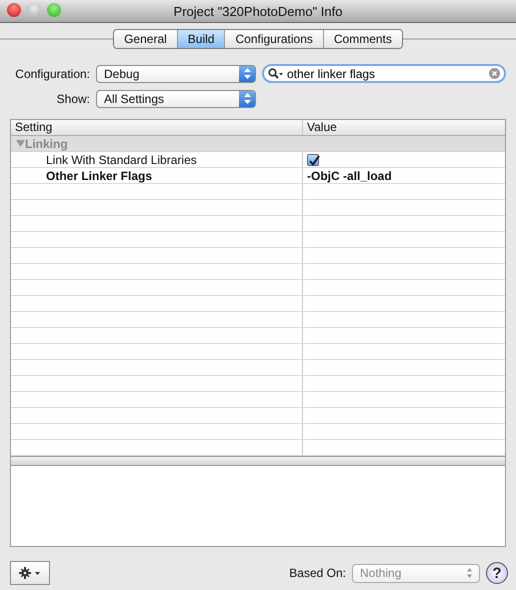  I want to click on tab: Comments, so click(363, 39).